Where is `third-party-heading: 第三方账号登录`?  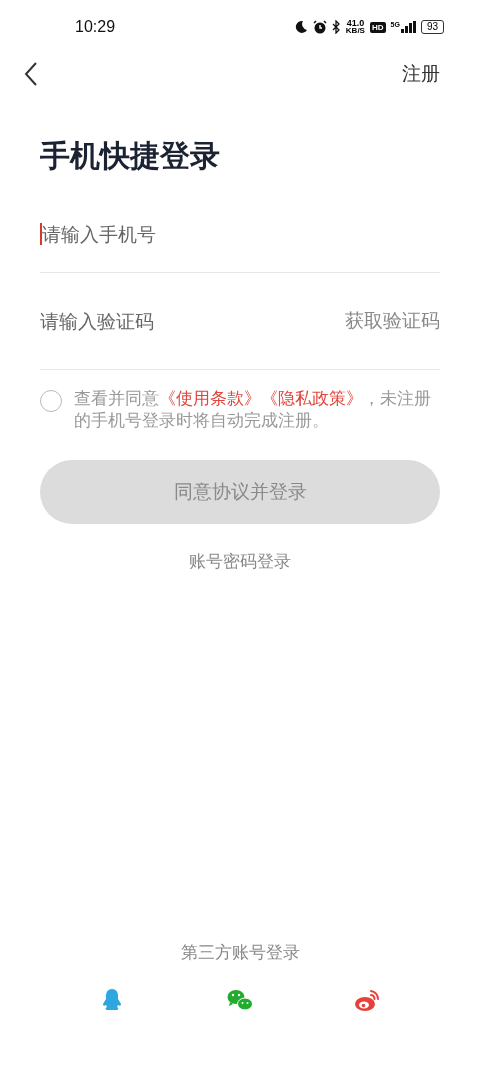 third-party-heading: 第三方账号登录 is located at coordinates (240, 952).